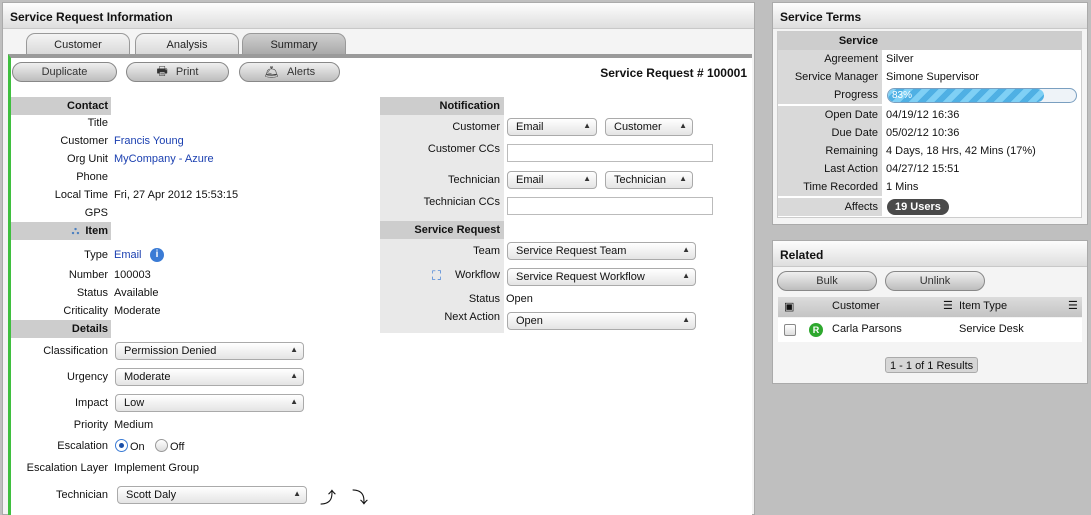  I want to click on notify-technician-target: Technician, so click(640, 180).